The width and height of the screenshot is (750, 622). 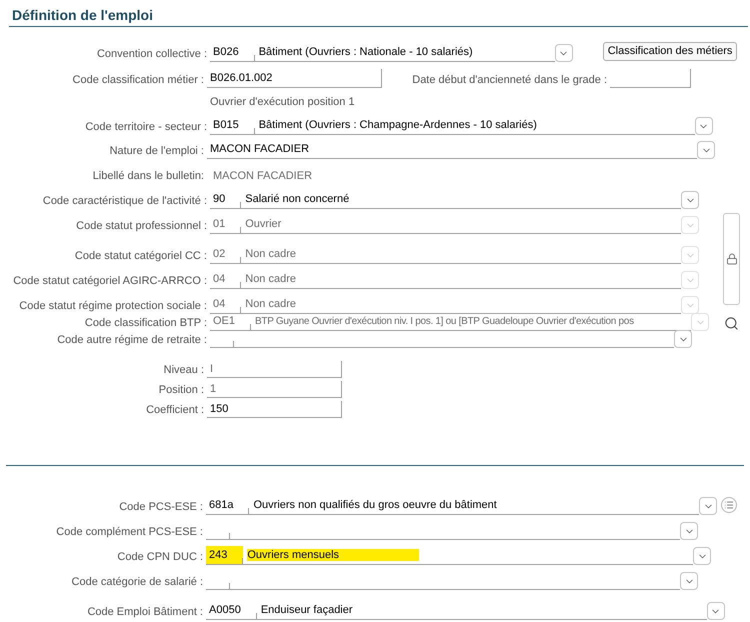 I want to click on code-field: 681a, so click(x=228, y=505).